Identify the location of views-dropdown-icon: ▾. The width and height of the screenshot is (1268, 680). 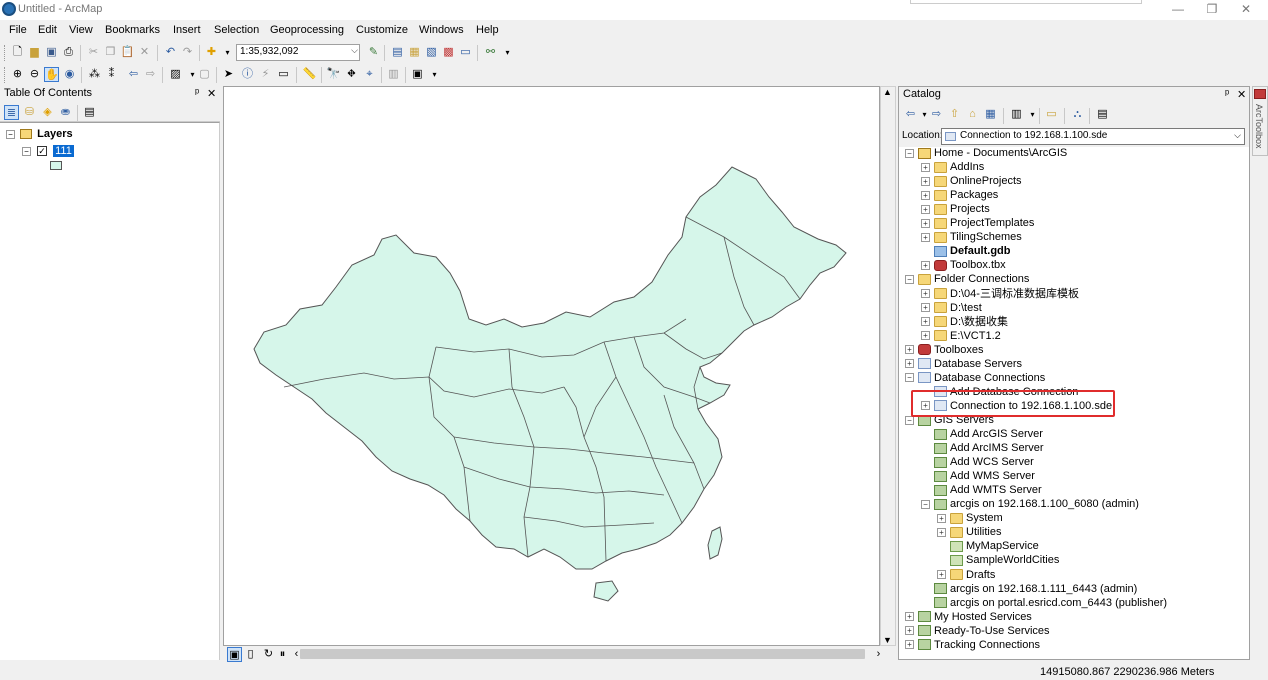
(1032, 114).